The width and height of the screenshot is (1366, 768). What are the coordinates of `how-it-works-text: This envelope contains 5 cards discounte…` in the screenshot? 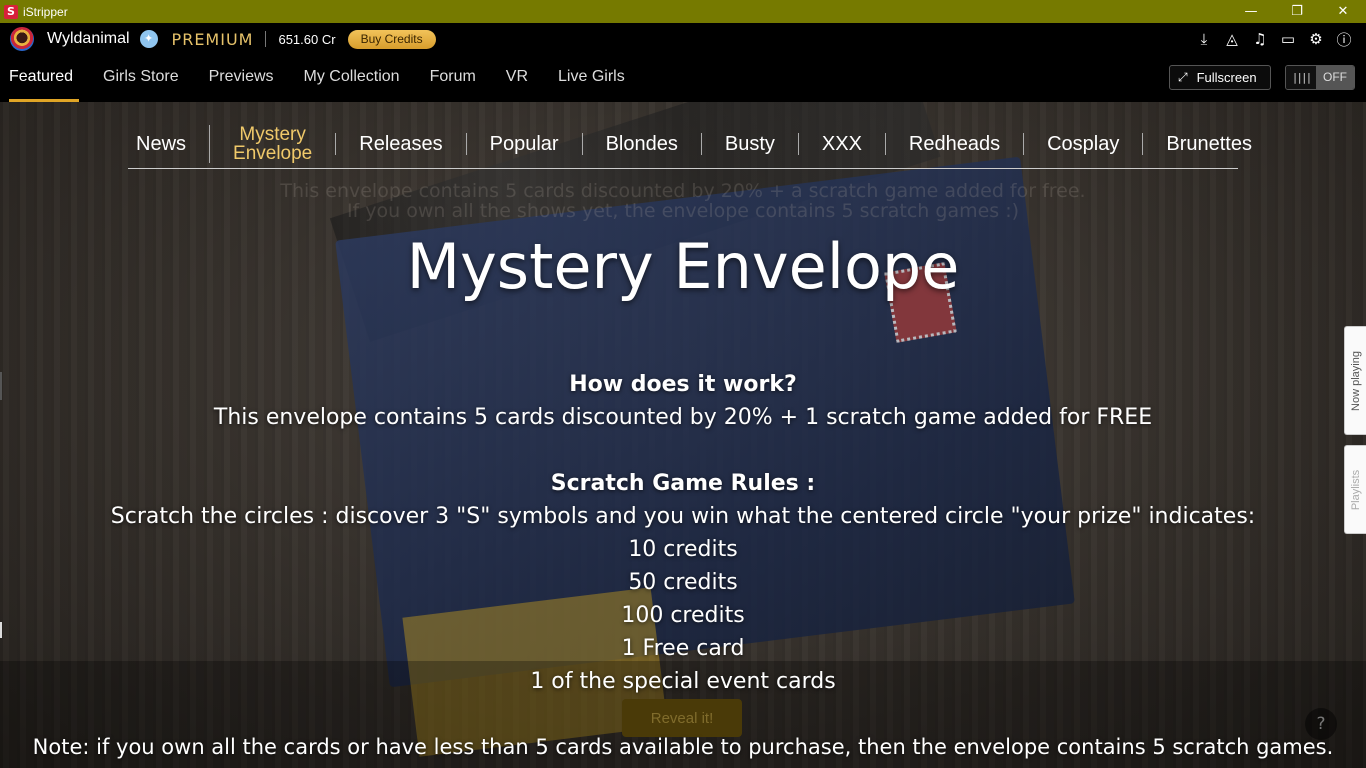 It's located at (683, 417).